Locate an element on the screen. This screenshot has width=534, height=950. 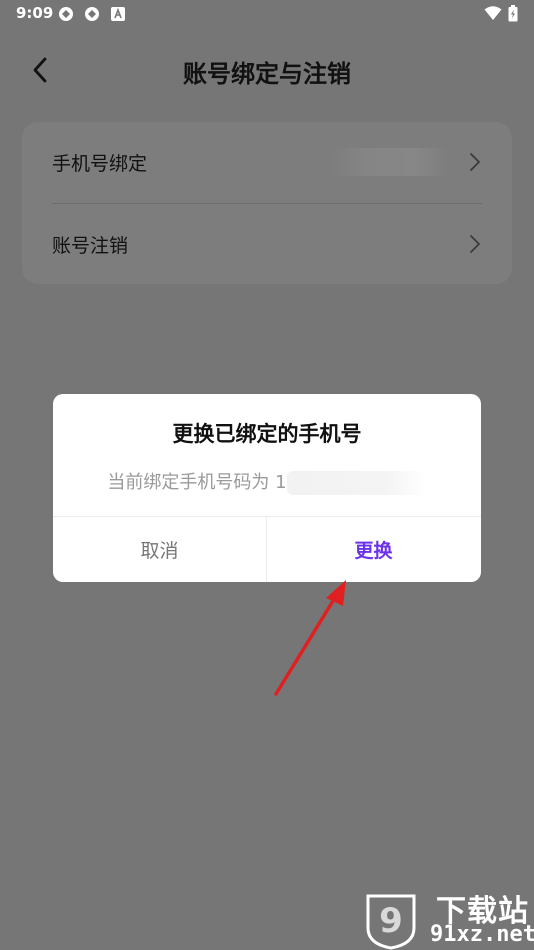
obscured-phone-value is located at coordinates (390, 162).